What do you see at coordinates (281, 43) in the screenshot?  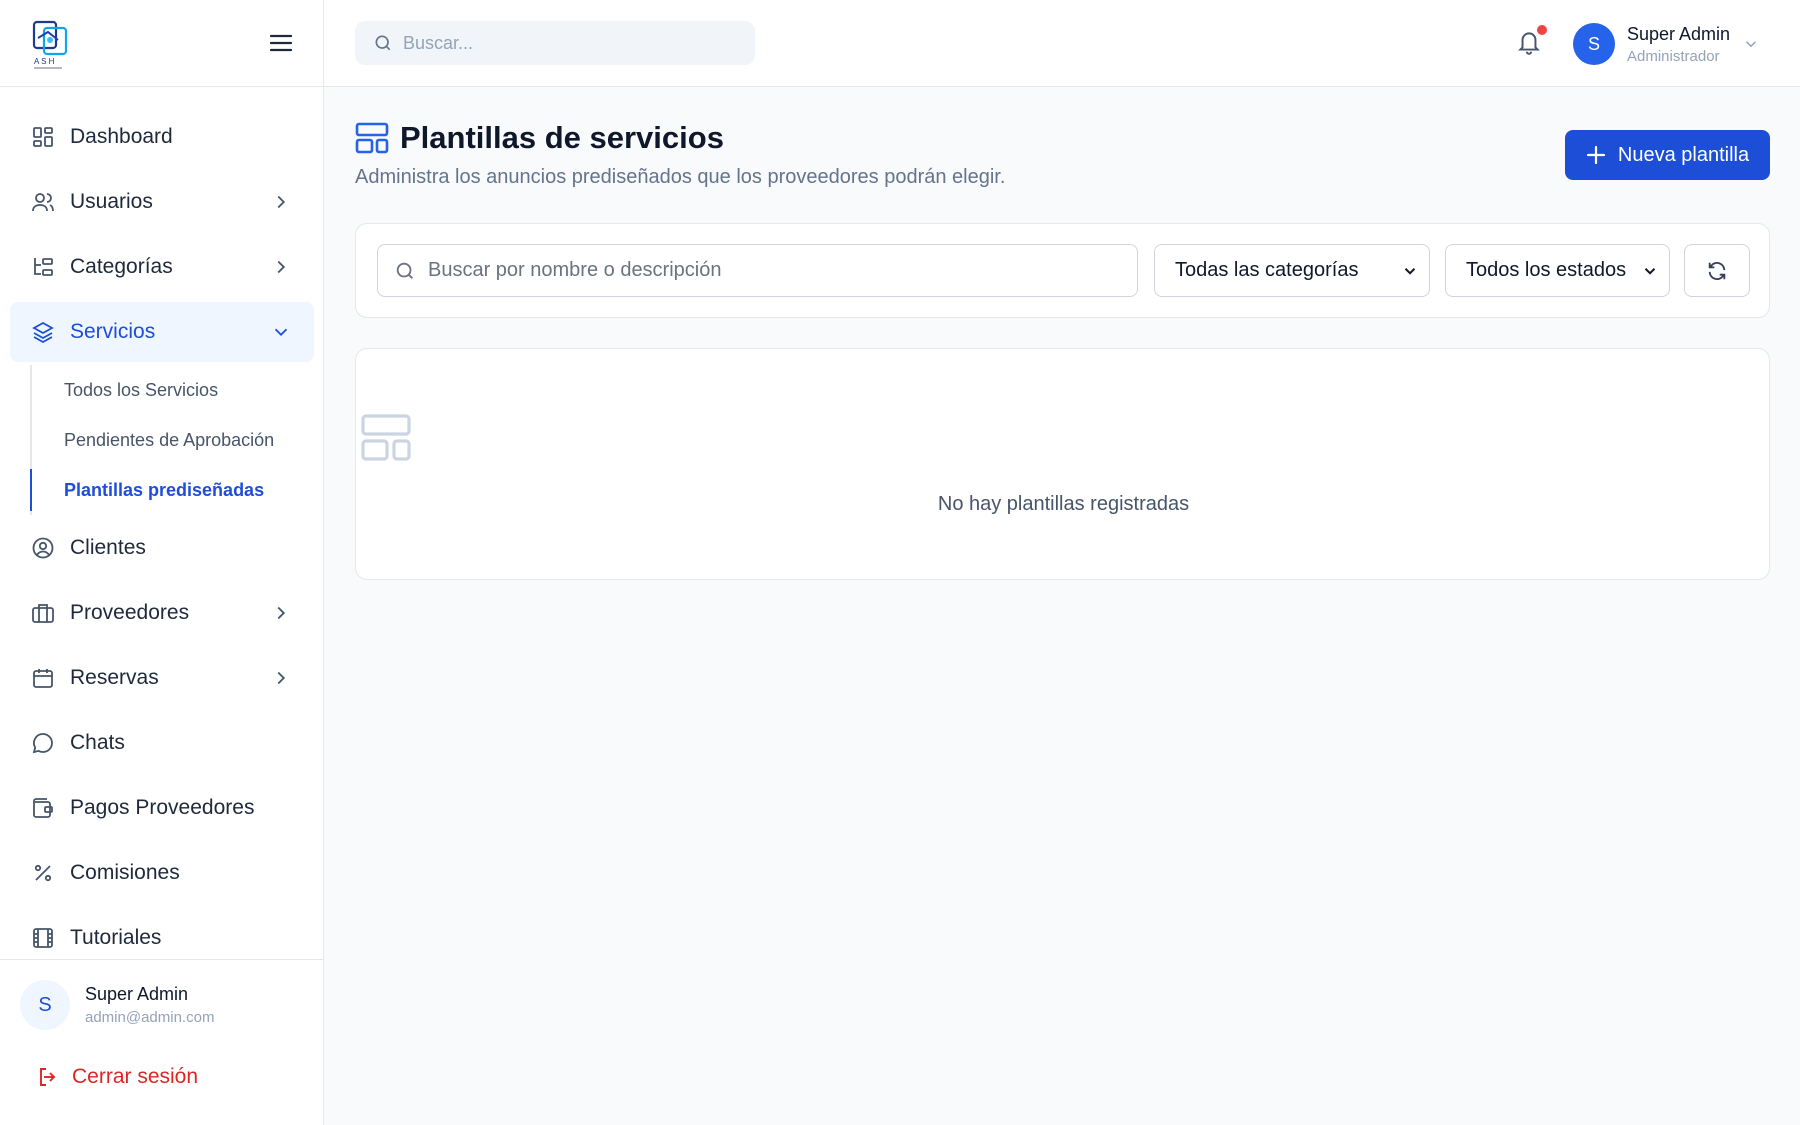 I see `menu-toggle-icon` at bounding box center [281, 43].